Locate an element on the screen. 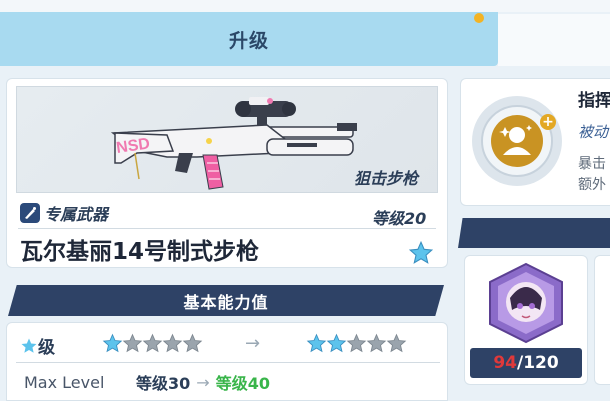 The width and height of the screenshot is (610, 401). next-material-card is located at coordinates (602, 320).